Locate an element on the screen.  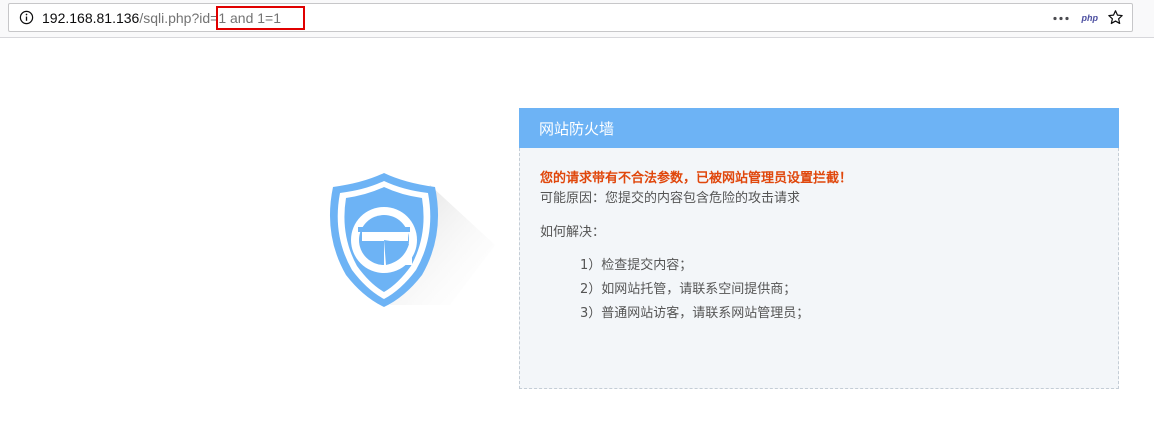
list-item: 2）如网站托管，请联系空间提供商； is located at coordinates (688, 289).